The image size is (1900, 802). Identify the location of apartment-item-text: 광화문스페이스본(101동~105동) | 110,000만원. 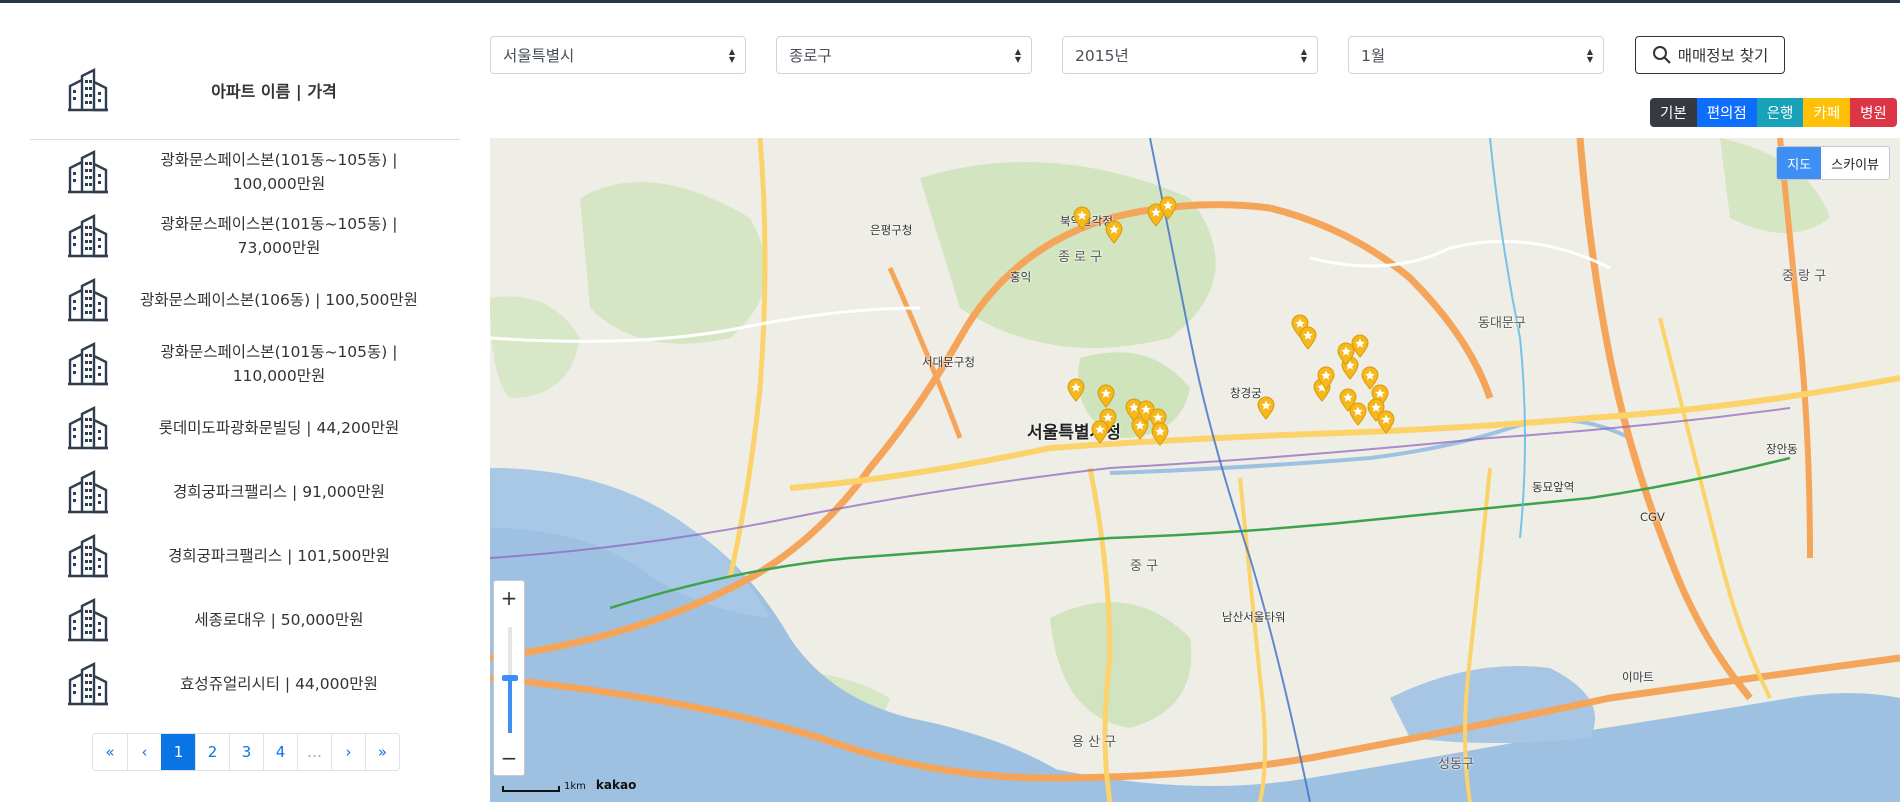
(284, 364).